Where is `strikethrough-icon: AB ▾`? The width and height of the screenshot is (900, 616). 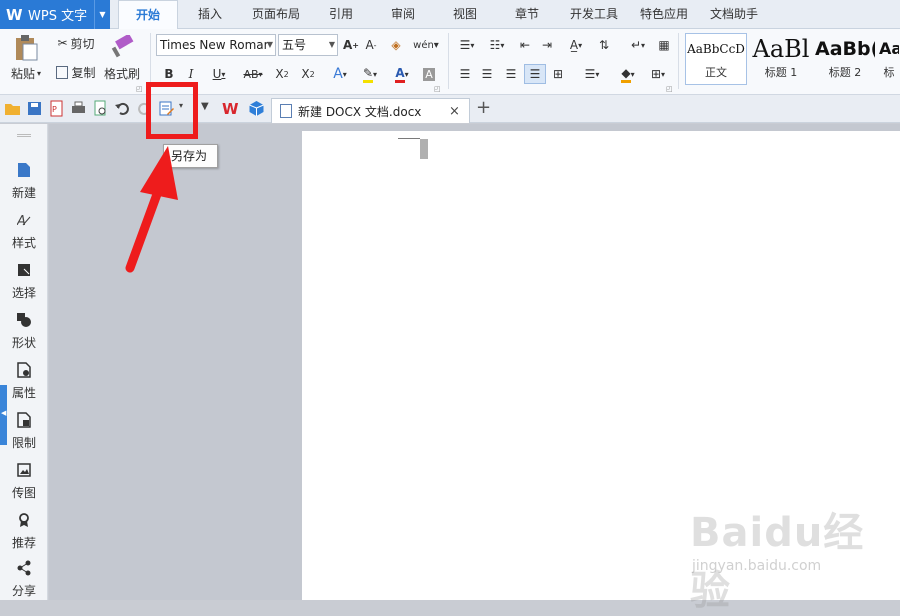
strikethrough-icon: AB ▾ is located at coordinates (253, 74).